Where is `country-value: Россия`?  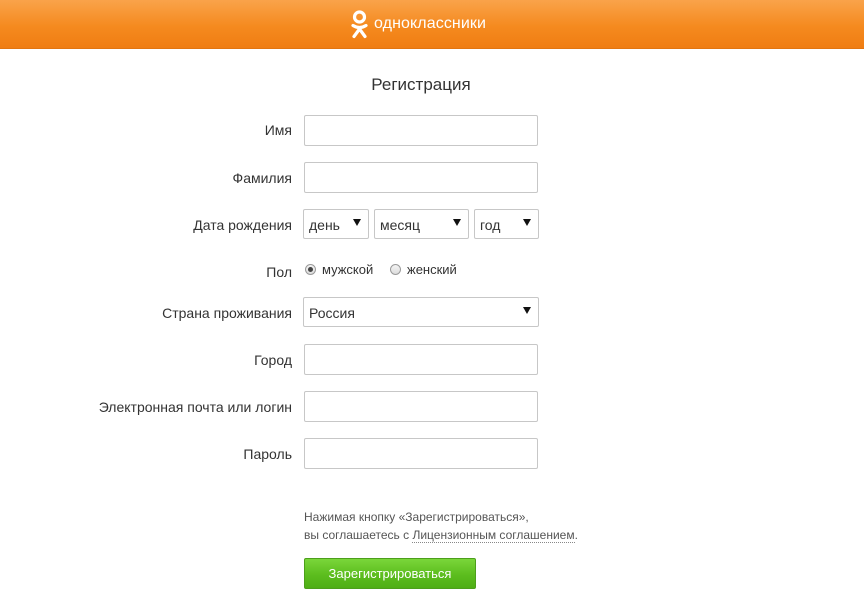
country-value: Россия is located at coordinates (332, 313).